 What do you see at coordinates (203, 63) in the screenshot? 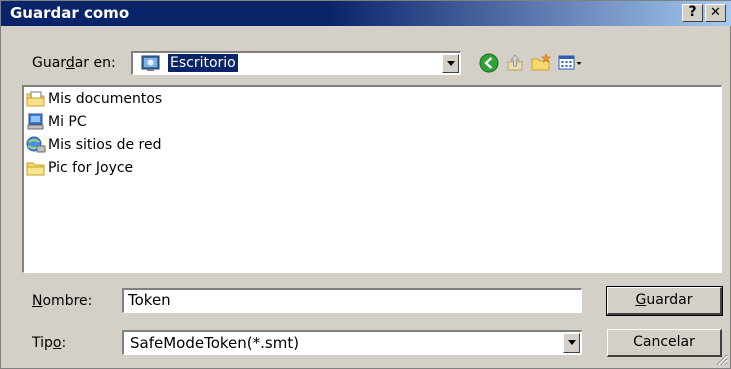
I see `current-folder-name: Escritorio` at bounding box center [203, 63].